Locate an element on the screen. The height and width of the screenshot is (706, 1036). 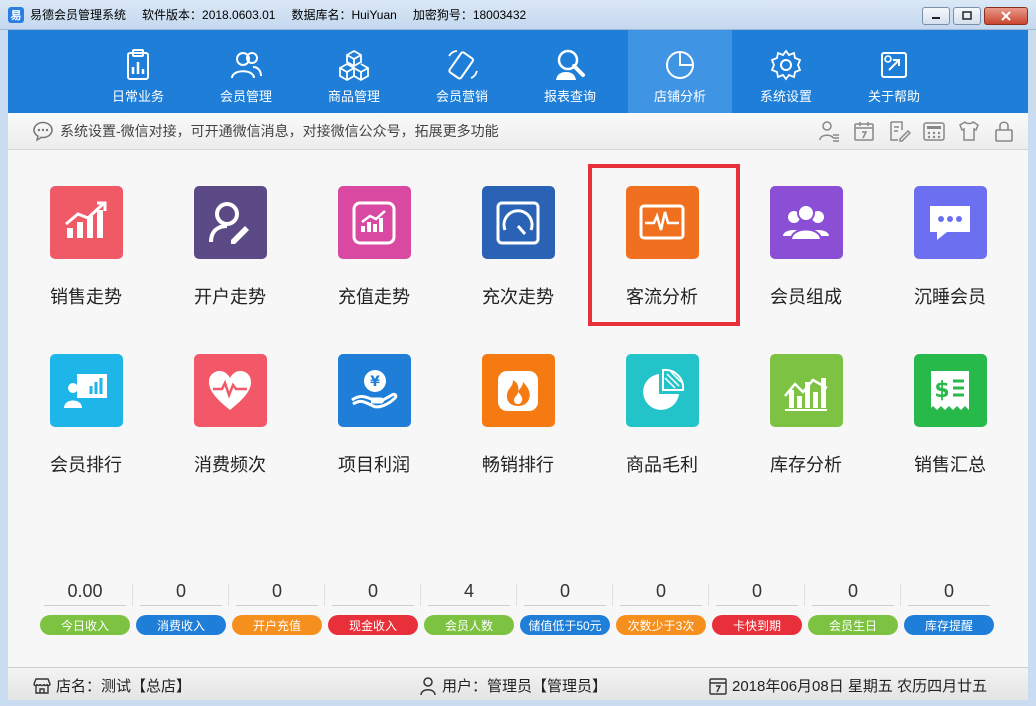
stat-card-expiring: 0 卡快到期 is located at coordinates (757, 606).